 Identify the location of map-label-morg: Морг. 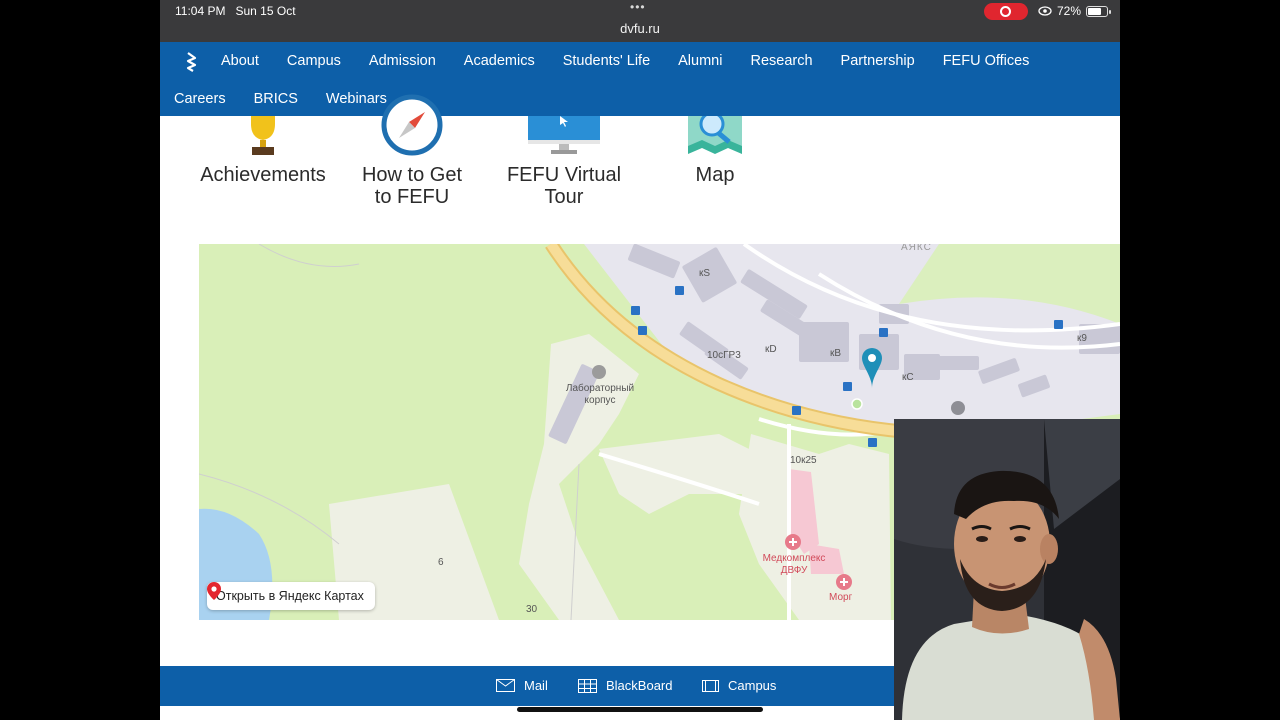
(841, 597).